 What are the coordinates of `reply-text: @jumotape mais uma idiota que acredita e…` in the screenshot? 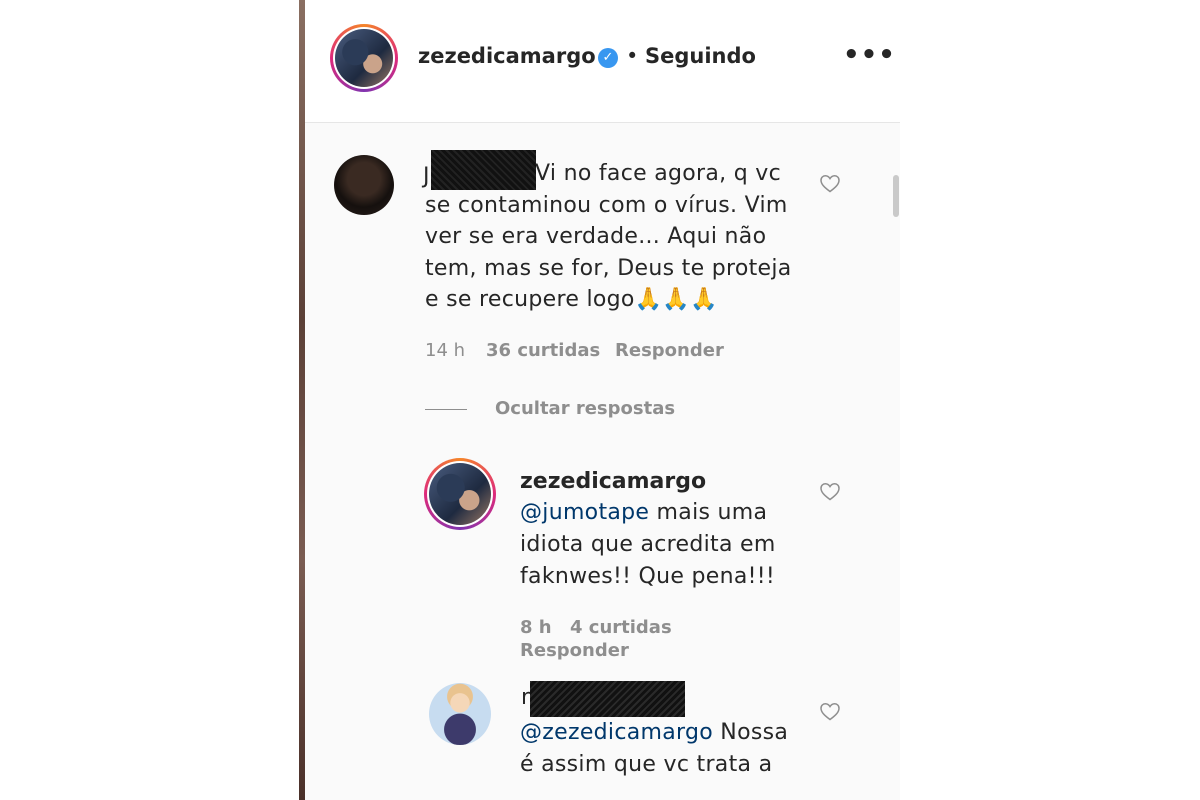 It's located at (650, 545).